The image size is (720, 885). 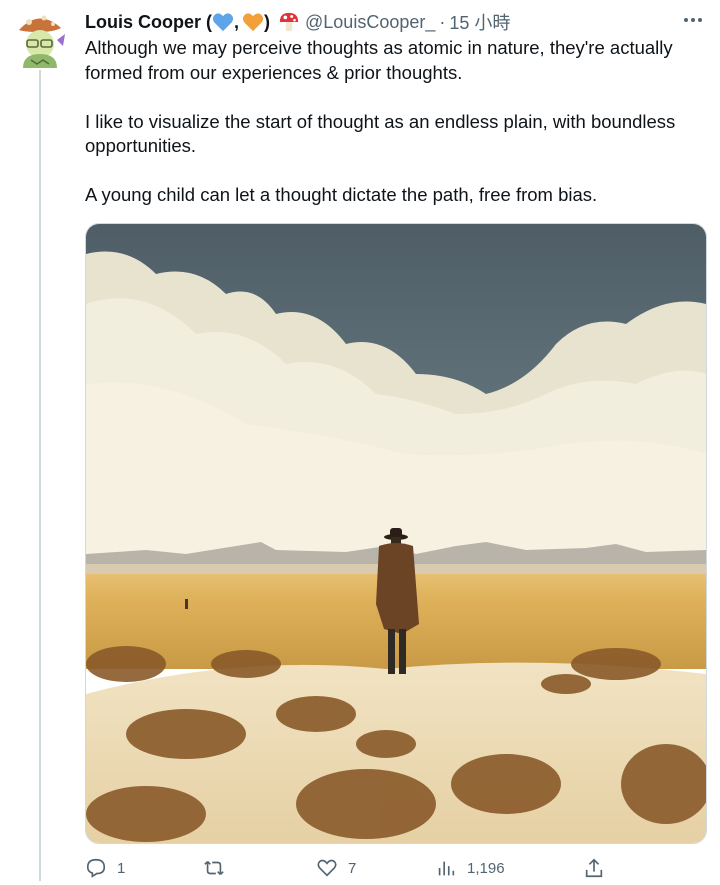 I want to click on more-icon, so click(x=693, y=20).